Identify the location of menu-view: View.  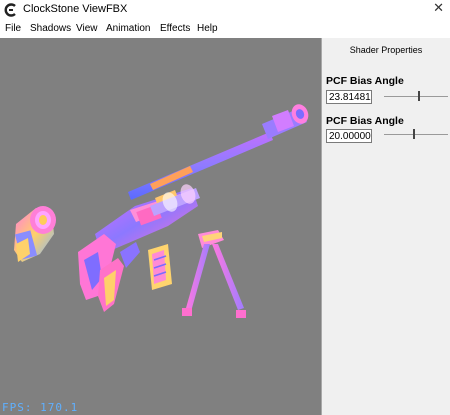
(87, 28).